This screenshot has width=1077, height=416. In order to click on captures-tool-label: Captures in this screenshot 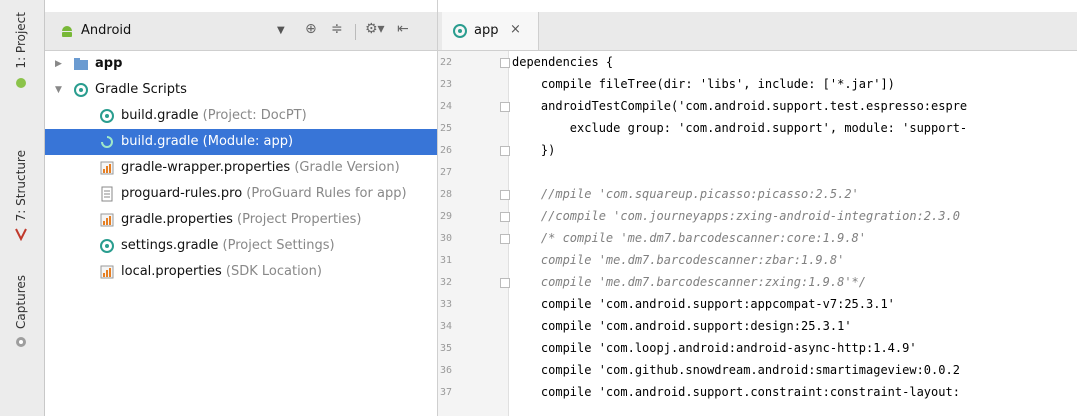, I will do `click(21, 302)`.